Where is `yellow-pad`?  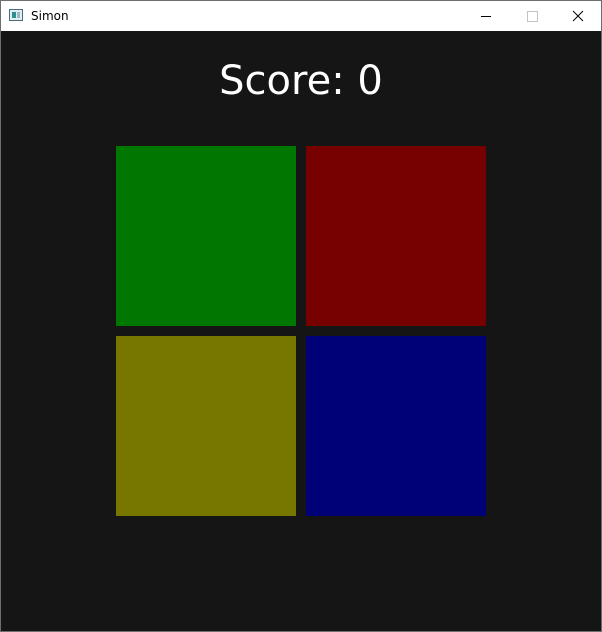 yellow-pad is located at coordinates (206, 426).